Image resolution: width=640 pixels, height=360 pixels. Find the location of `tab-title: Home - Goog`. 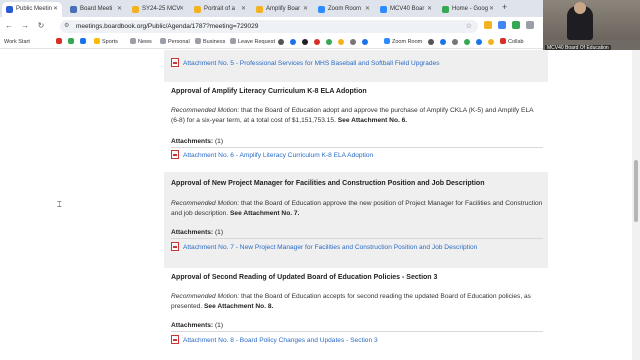

tab-title: Home - Goog is located at coordinates (470, 9).